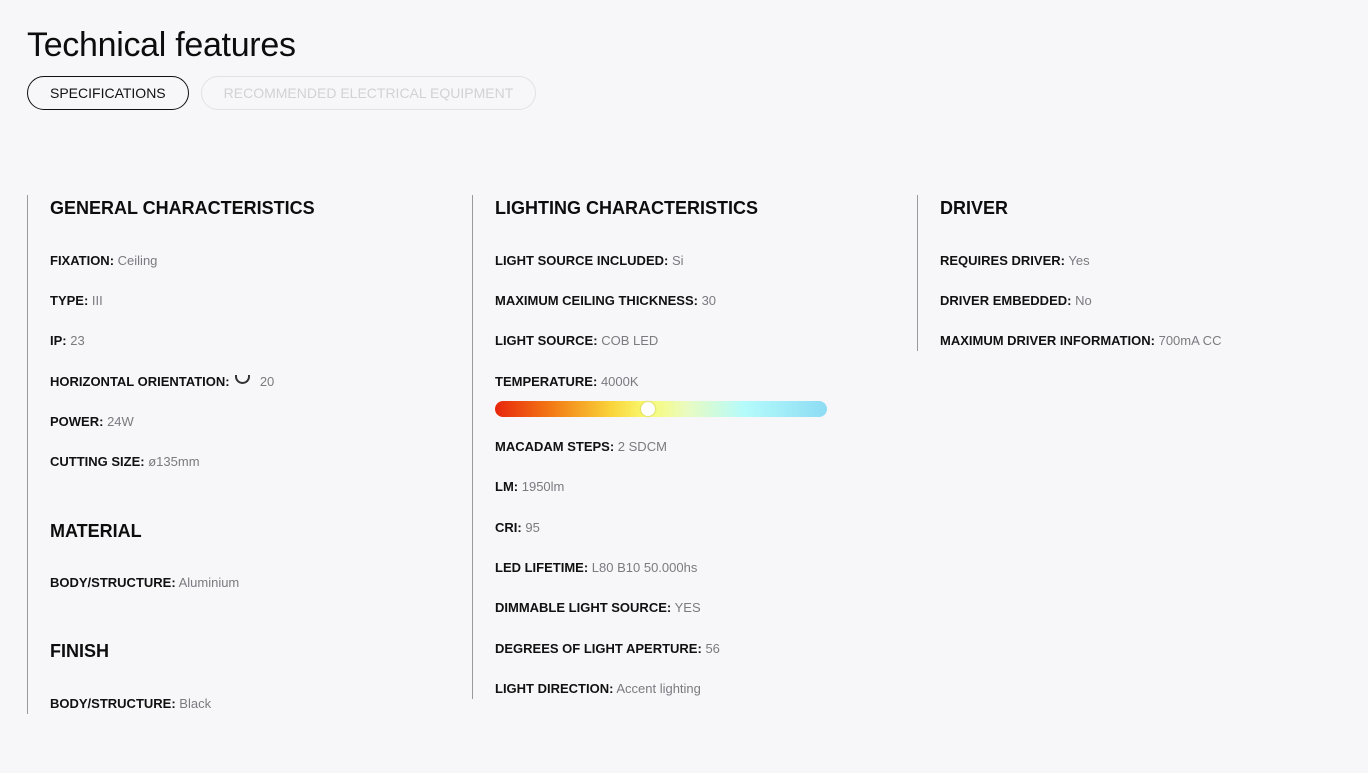  Describe the element at coordinates (677, 260) in the screenshot. I see `spec-value: Si` at that location.